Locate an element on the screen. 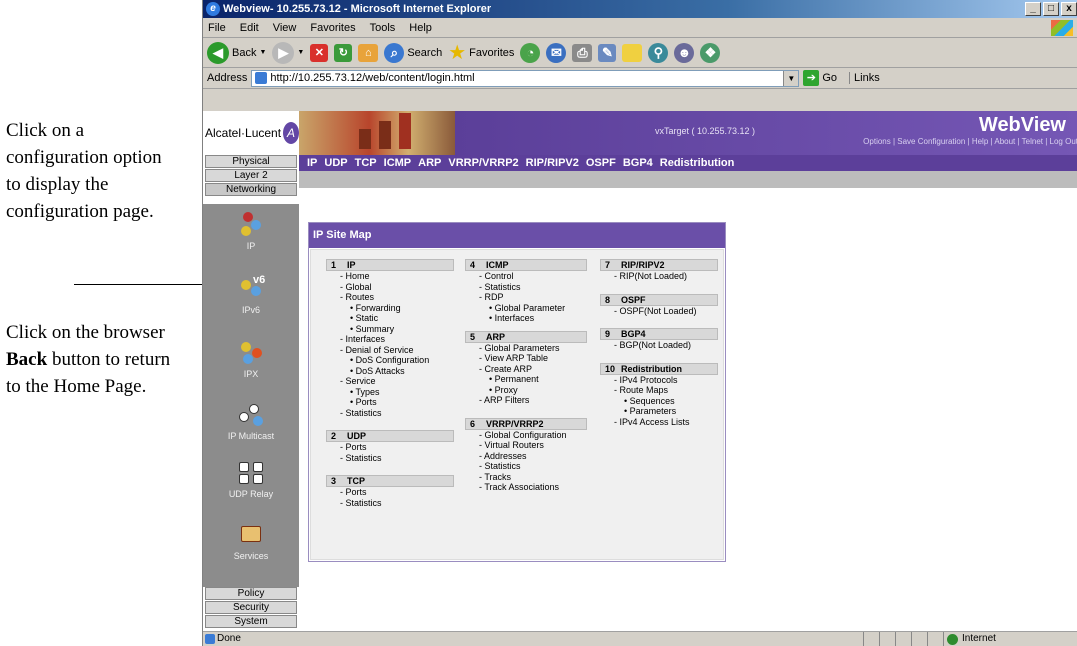 The height and width of the screenshot is (646, 1077). tab-layer-2: Layer 2 is located at coordinates (251, 175).